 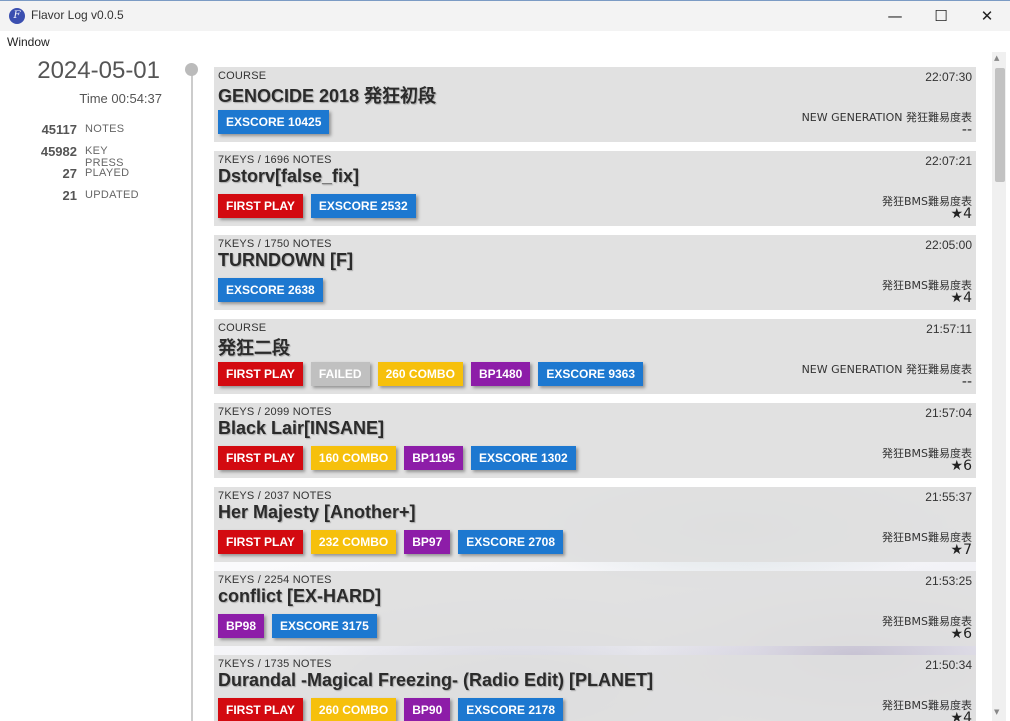 What do you see at coordinates (275, 244) in the screenshot?
I see `entry-kind: 7KEYS / 1750 NOTES` at bounding box center [275, 244].